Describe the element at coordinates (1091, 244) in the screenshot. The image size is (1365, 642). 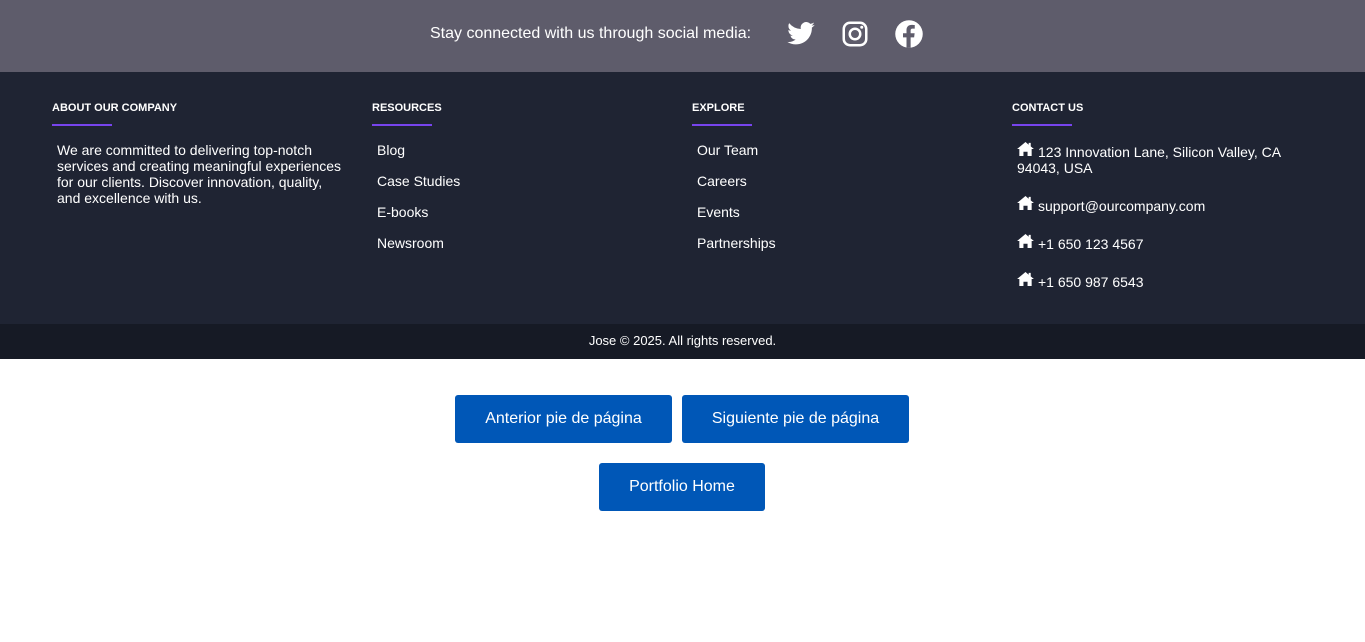
I see `contact-phone-1-text: +1 650 123 4567` at that location.